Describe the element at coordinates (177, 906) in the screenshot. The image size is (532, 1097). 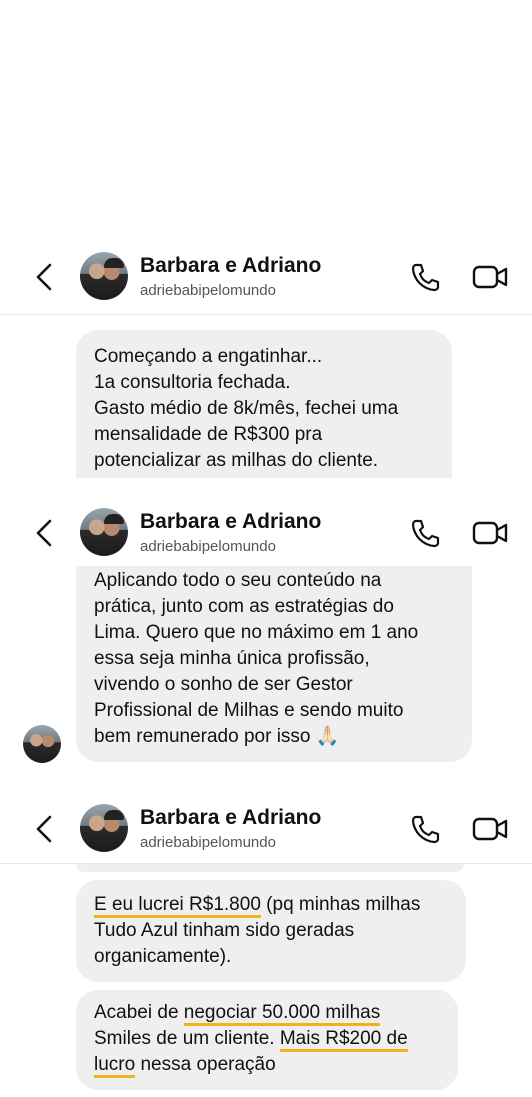
I see `highlighted-text: E eu lucrei R$1.800` at that location.